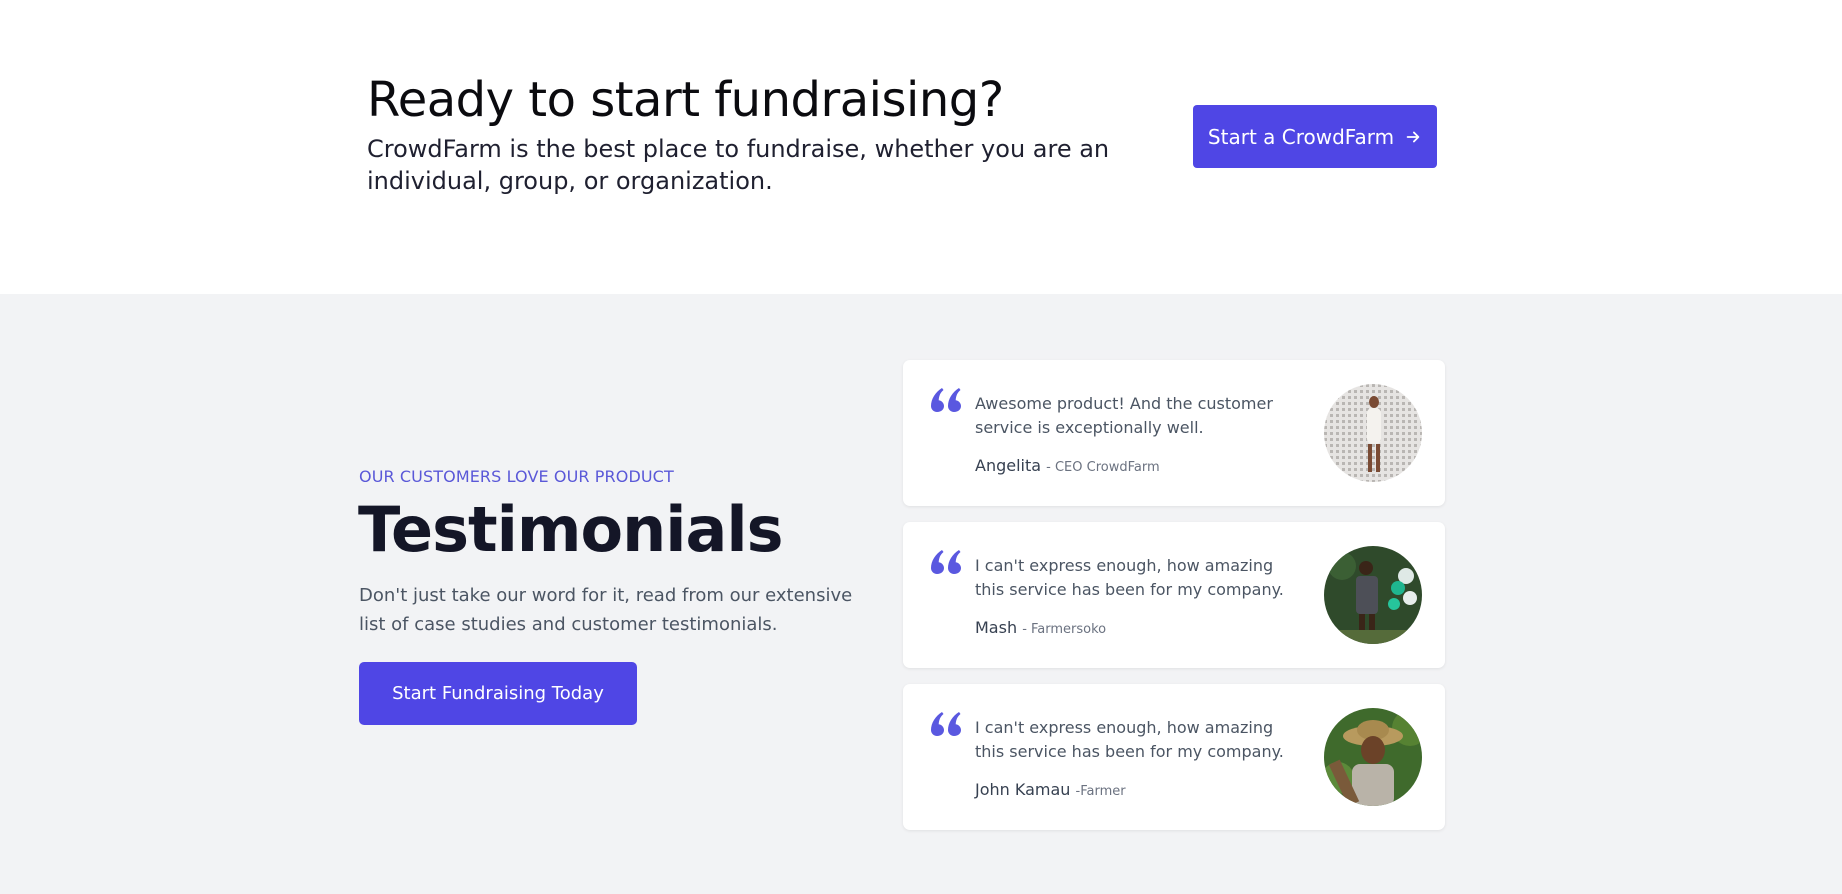  I want to click on author-role: - CEO CrowdFarm, so click(1103, 467).